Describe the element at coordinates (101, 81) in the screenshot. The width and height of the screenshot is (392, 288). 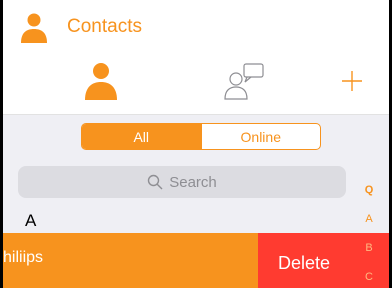
I see `person-icon` at that location.